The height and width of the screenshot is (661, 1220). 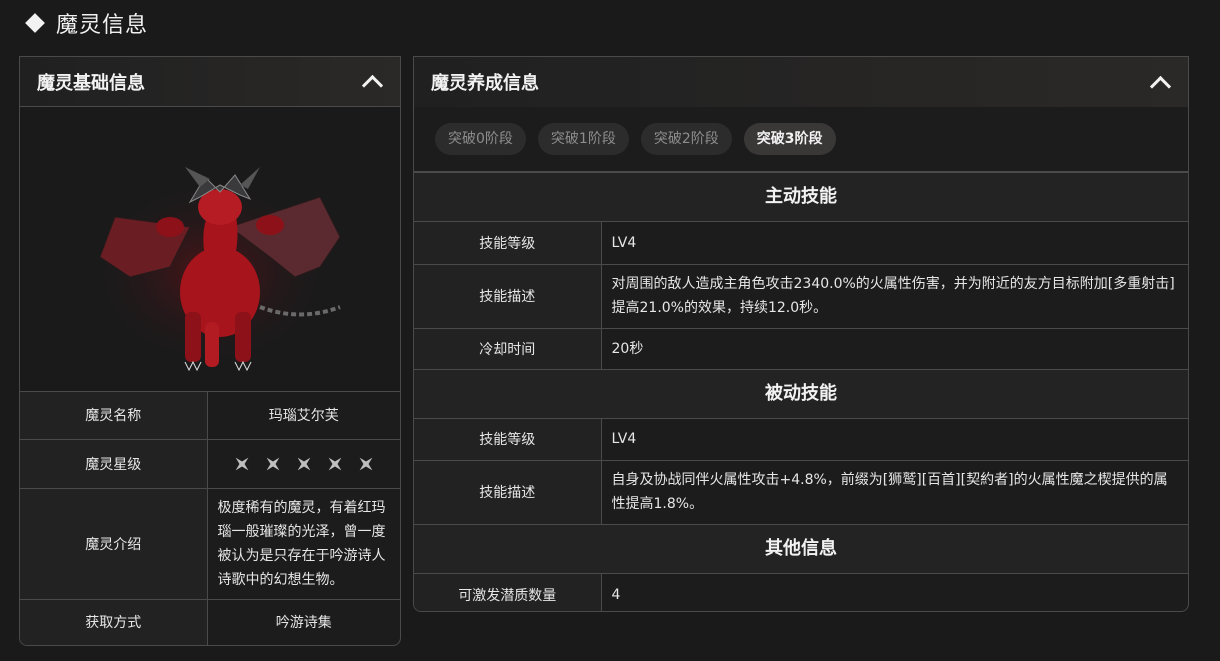 I want to click on cooldown-label: 冷却时间, so click(x=508, y=348).